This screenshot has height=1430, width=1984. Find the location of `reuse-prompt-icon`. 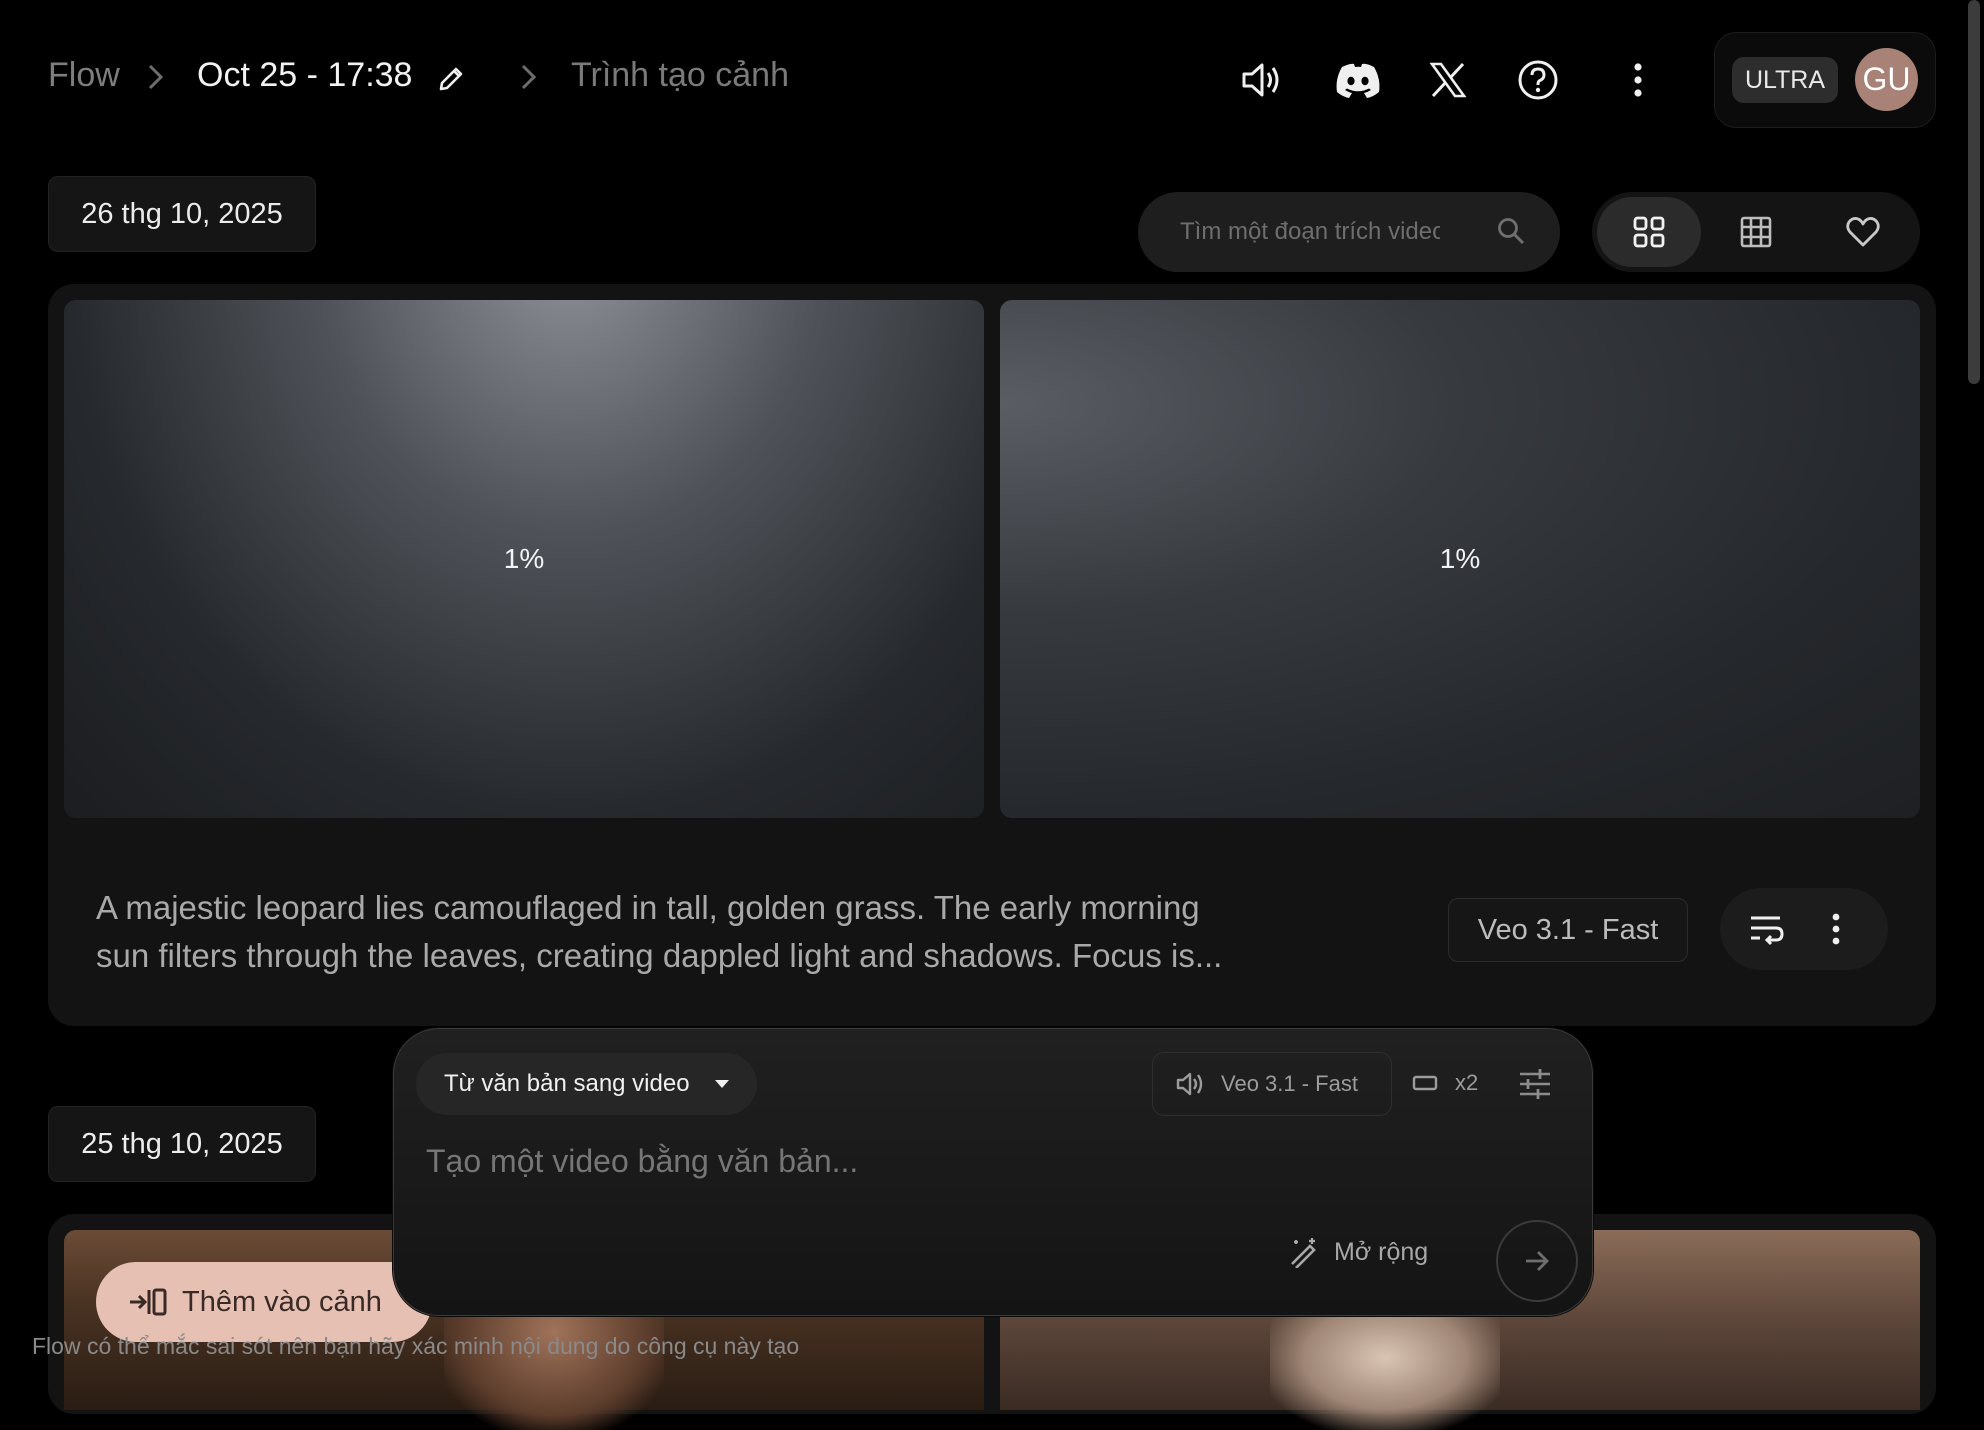

reuse-prompt-icon is located at coordinates (1766, 929).